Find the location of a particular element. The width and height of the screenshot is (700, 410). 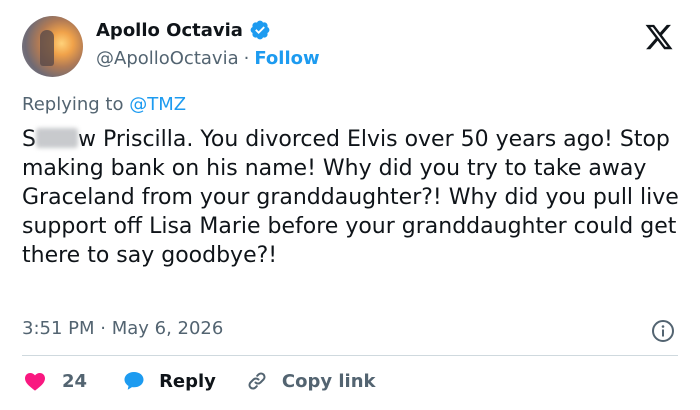

x-logo-icon is located at coordinates (659, 37).